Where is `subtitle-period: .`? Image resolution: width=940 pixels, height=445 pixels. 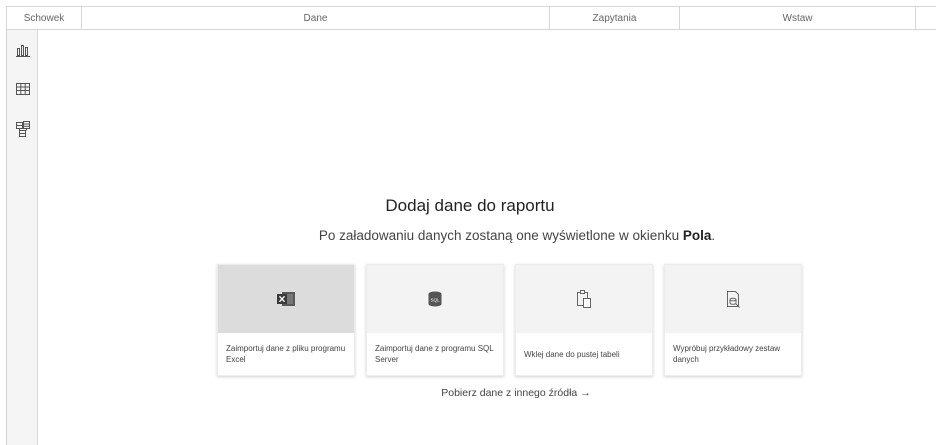 subtitle-period: . is located at coordinates (713, 235).